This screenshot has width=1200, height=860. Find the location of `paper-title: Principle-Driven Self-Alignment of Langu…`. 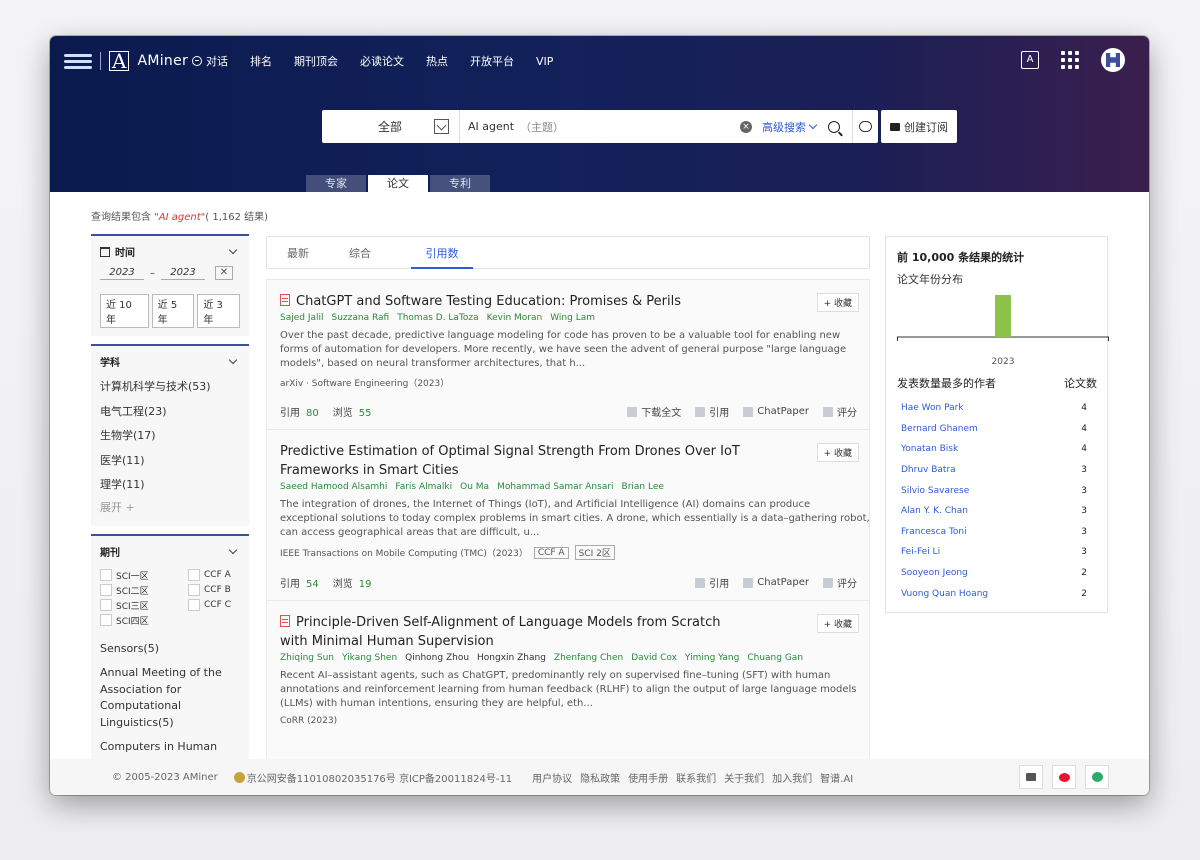

paper-title: Principle-Driven Self-Alignment of Langu… is located at coordinates (515, 632).